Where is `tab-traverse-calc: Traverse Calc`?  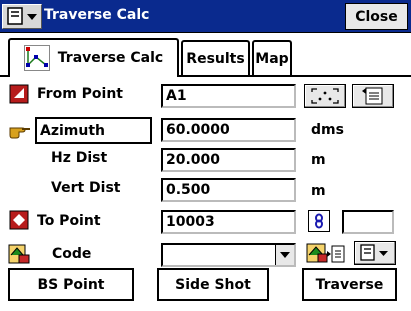
tab-traverse-calc: Traverse Calc is located at coordinates (93, 56).